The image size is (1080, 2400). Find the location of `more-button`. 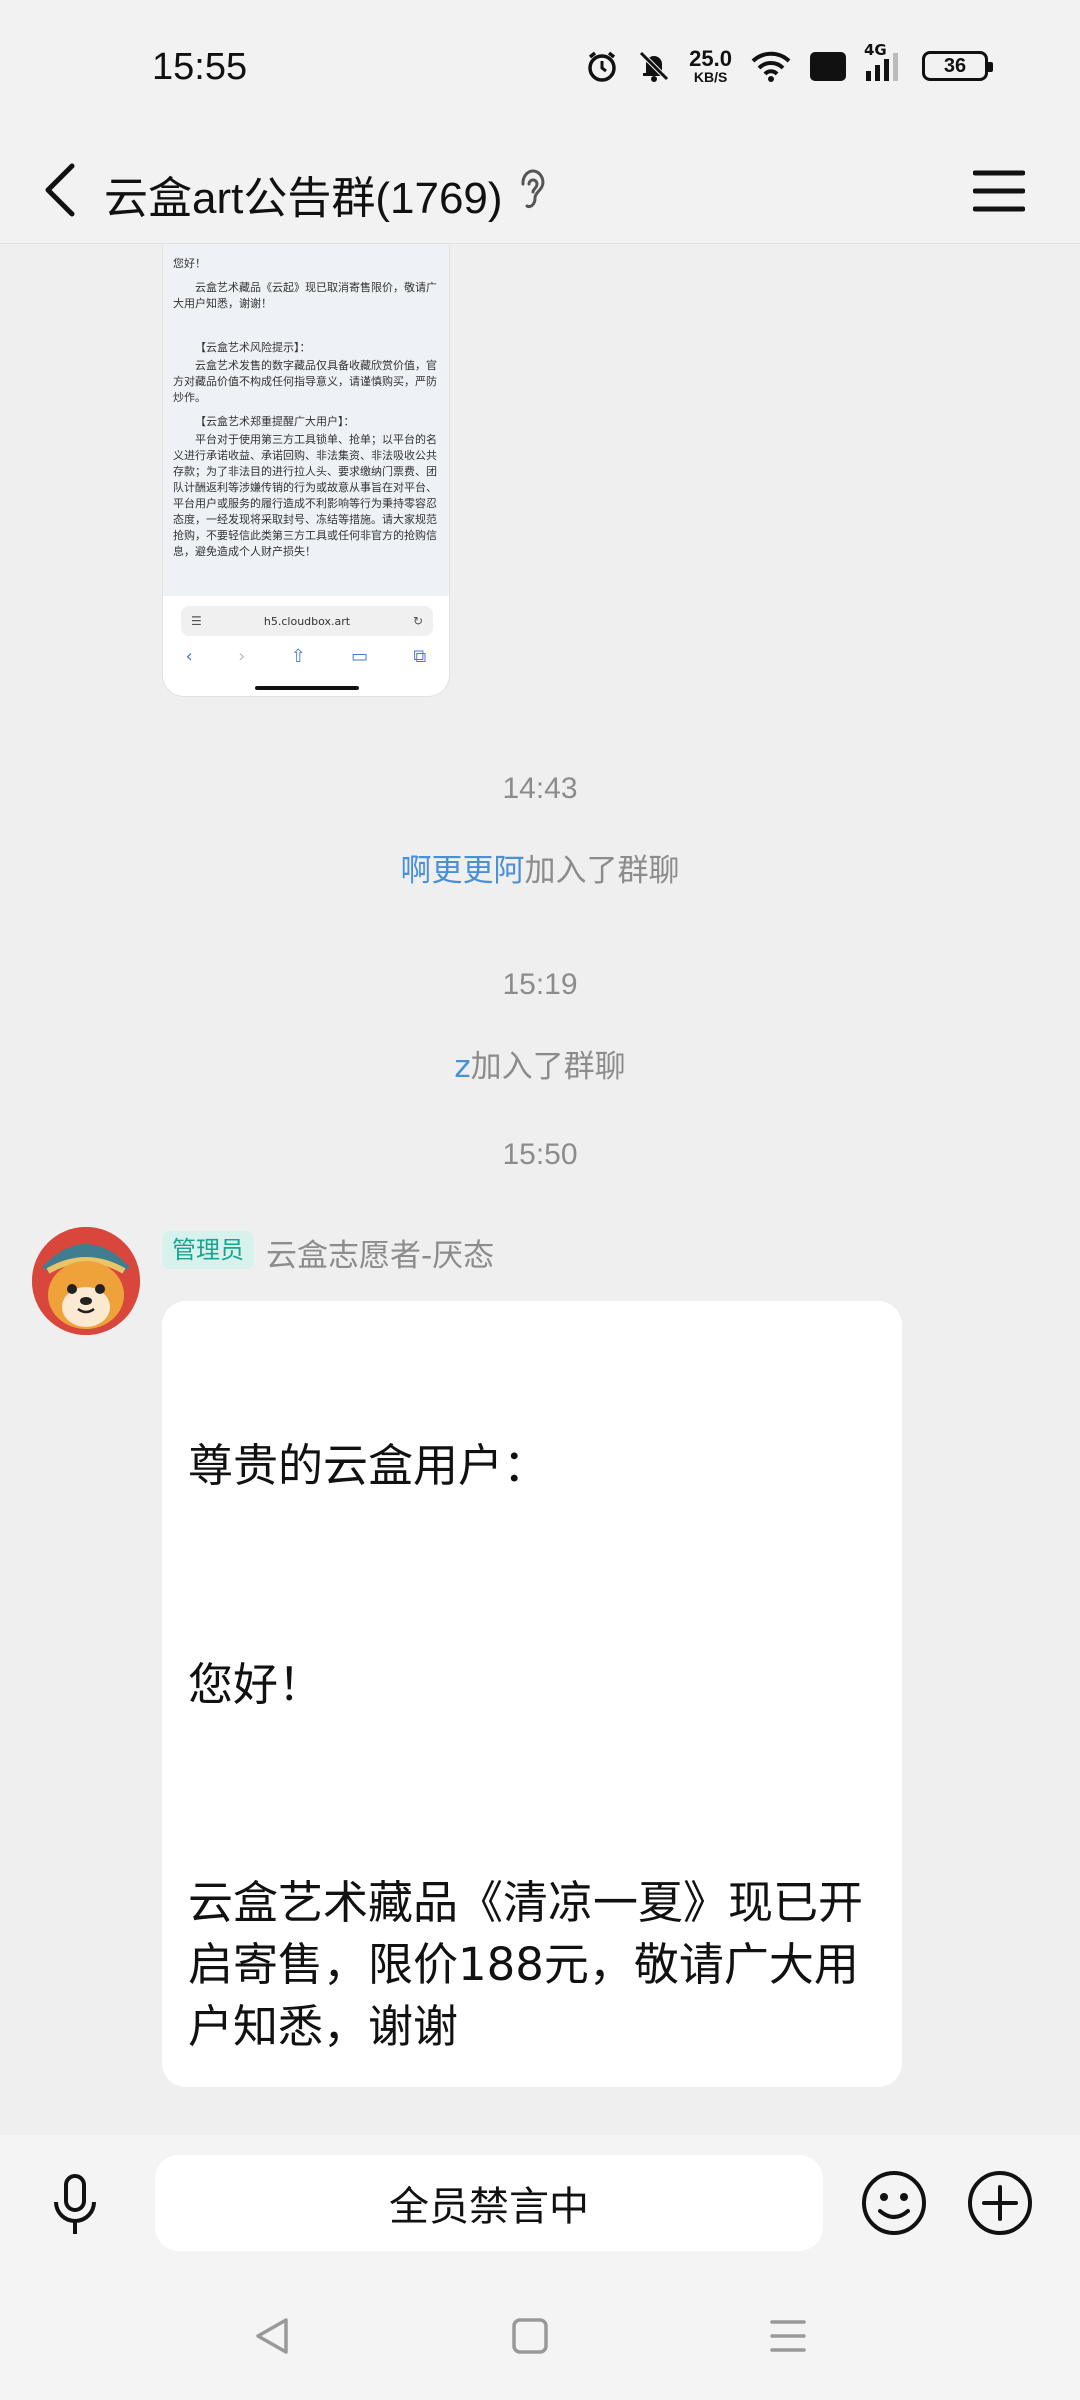

more-button is located at coordinates (1000, 2203).